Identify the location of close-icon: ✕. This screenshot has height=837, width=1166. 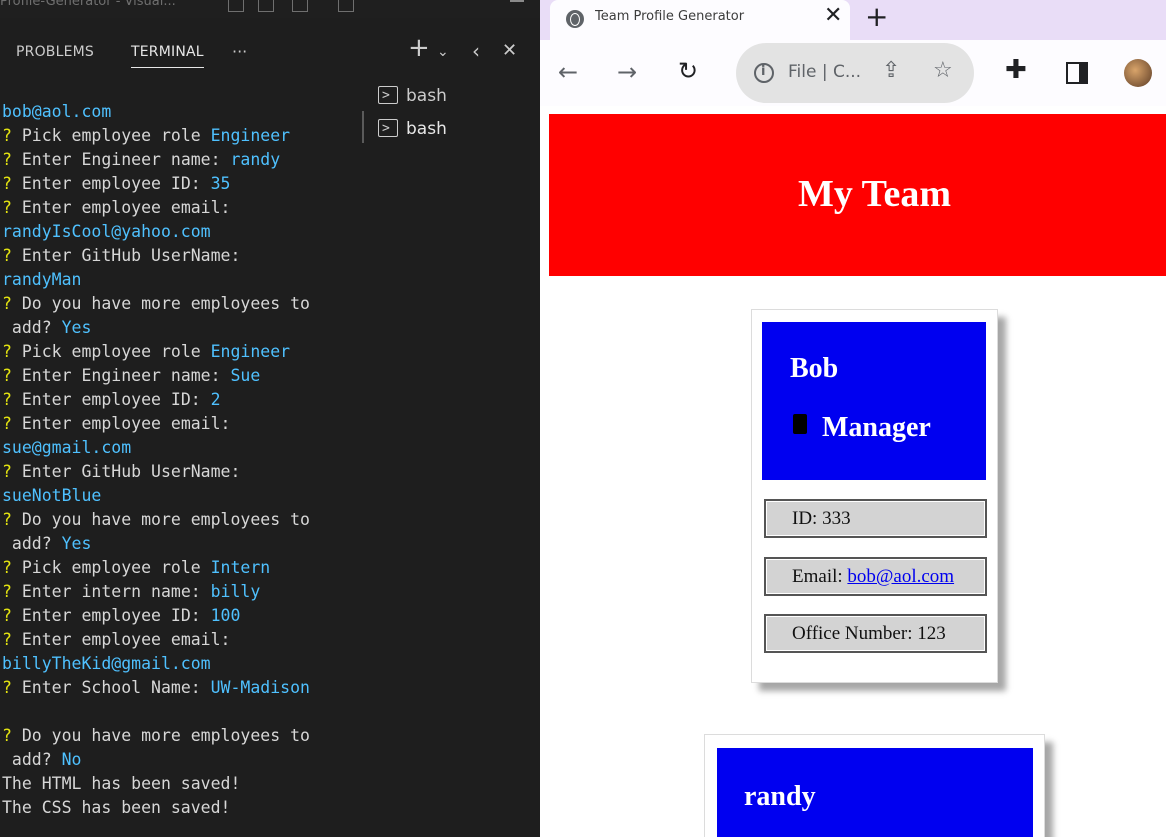
(509, 51).